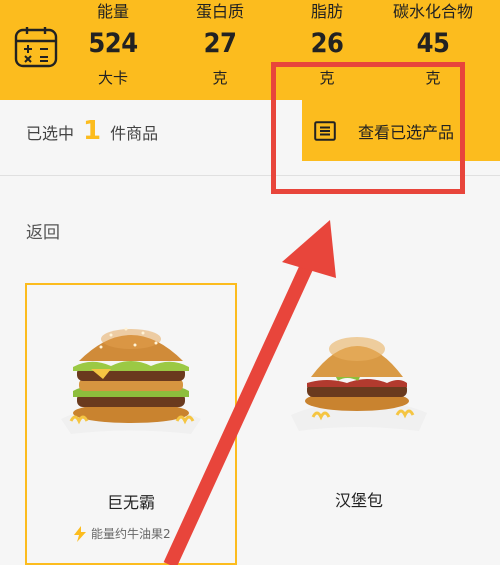 This screenshot has height=565, width=500. I want to click on highlight-box, so click(368, 128).